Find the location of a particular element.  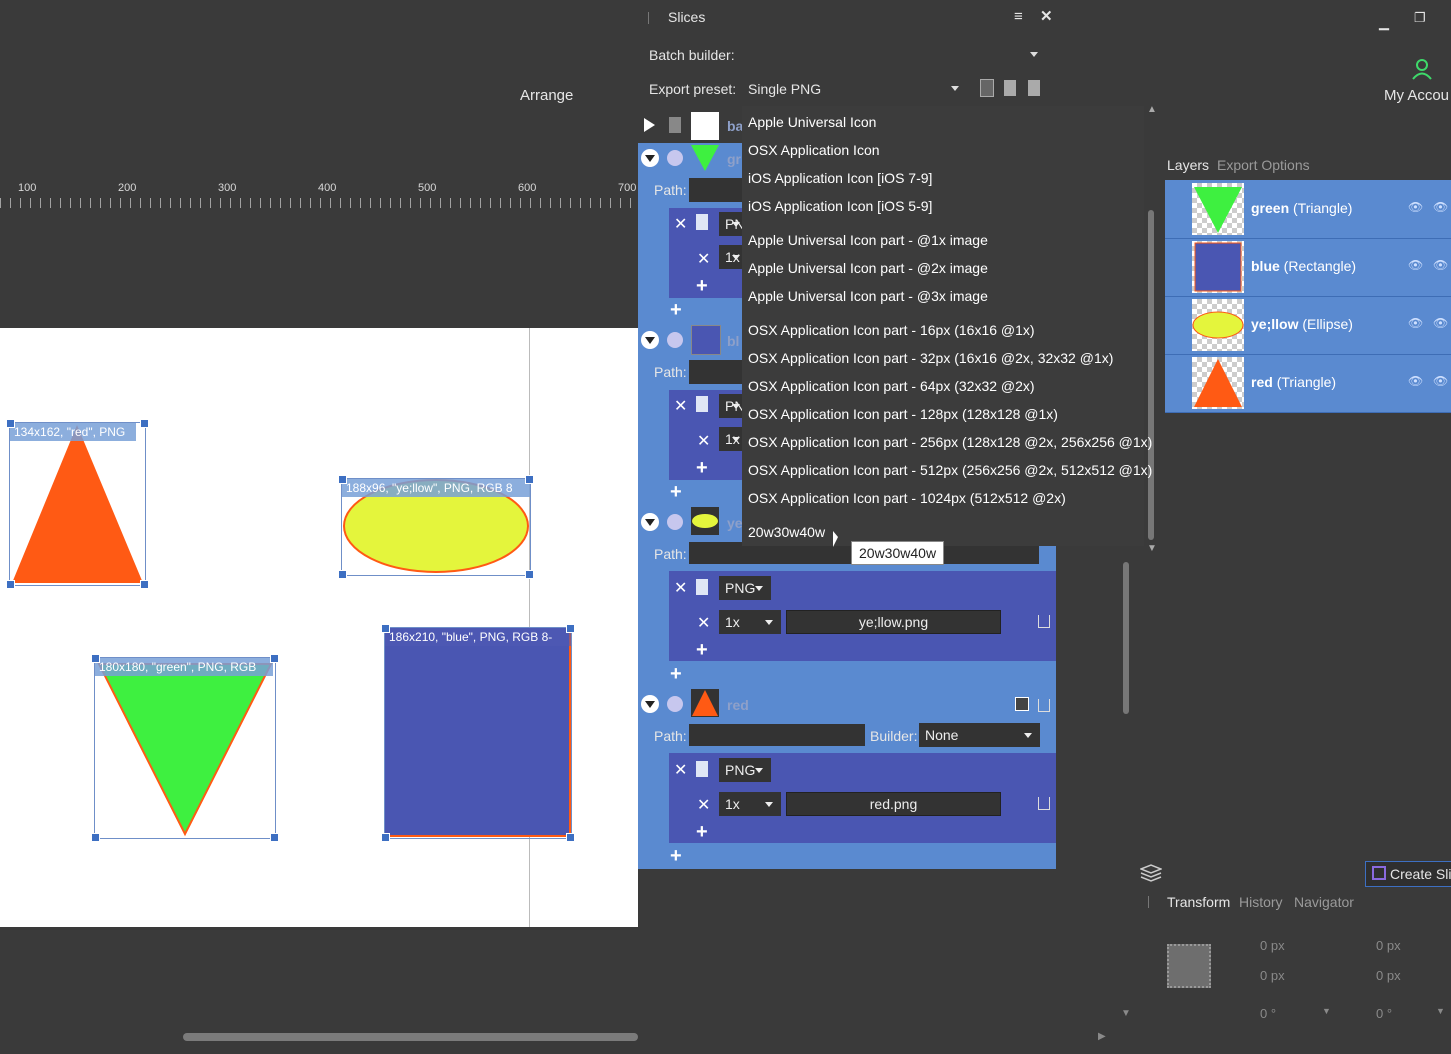

scroll-right-icon: ▶ is located at coordinates (1102, 1036).